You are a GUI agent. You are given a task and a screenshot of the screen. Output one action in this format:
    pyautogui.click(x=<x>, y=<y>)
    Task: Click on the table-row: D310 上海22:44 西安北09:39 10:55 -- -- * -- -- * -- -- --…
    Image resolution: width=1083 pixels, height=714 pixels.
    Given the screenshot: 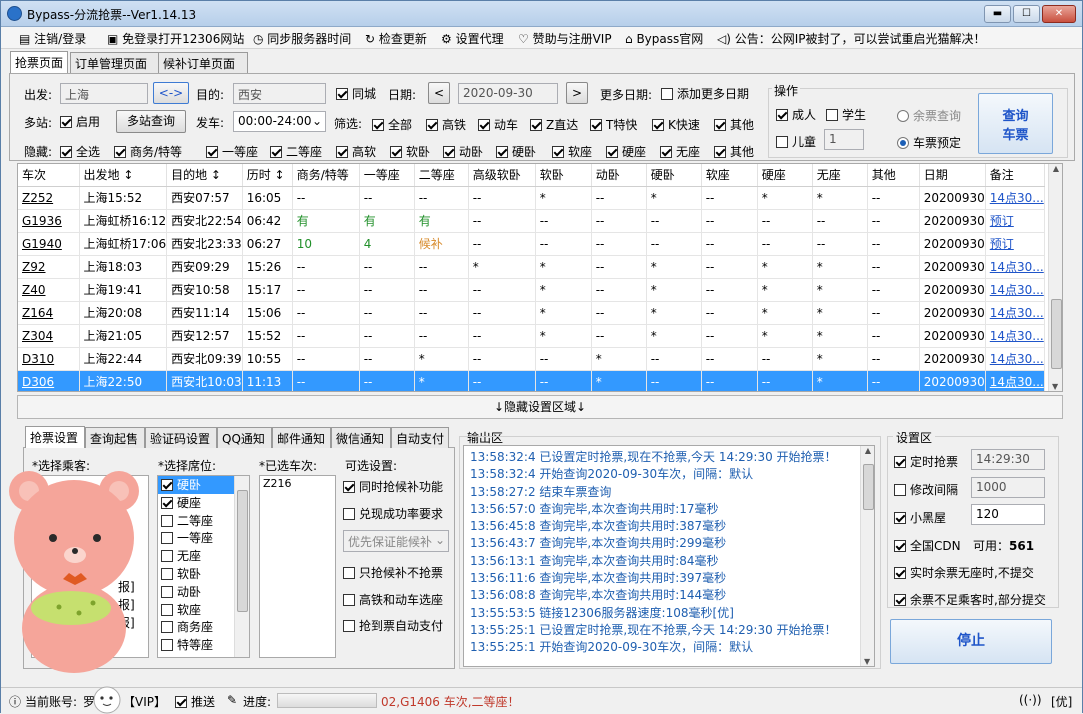 What is the action you would take?
    pyautogui.click(x=531, y=359)
    